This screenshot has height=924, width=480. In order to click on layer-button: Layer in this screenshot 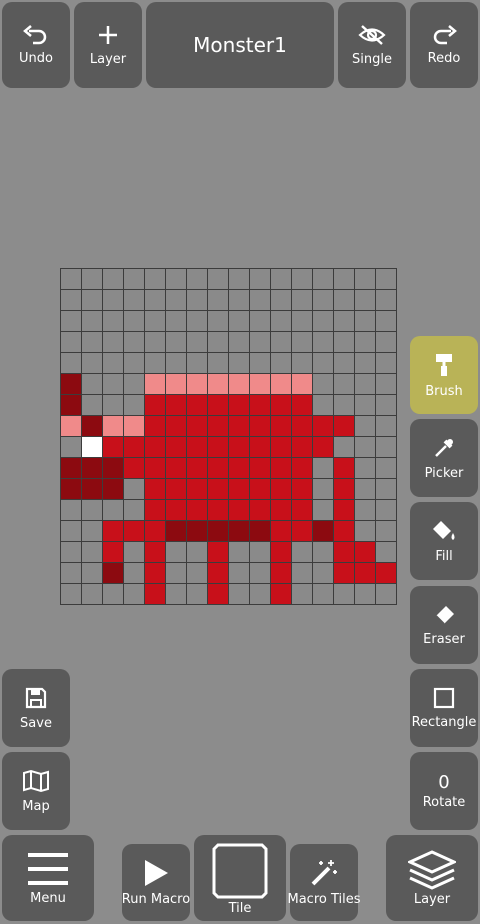, I will do `click(432, 878)`.